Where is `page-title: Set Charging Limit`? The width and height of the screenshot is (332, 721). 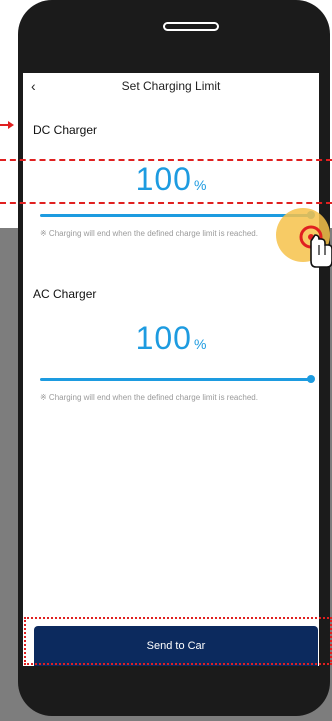
page-title: Set Charging Limit is located at coordinates (171, 86).